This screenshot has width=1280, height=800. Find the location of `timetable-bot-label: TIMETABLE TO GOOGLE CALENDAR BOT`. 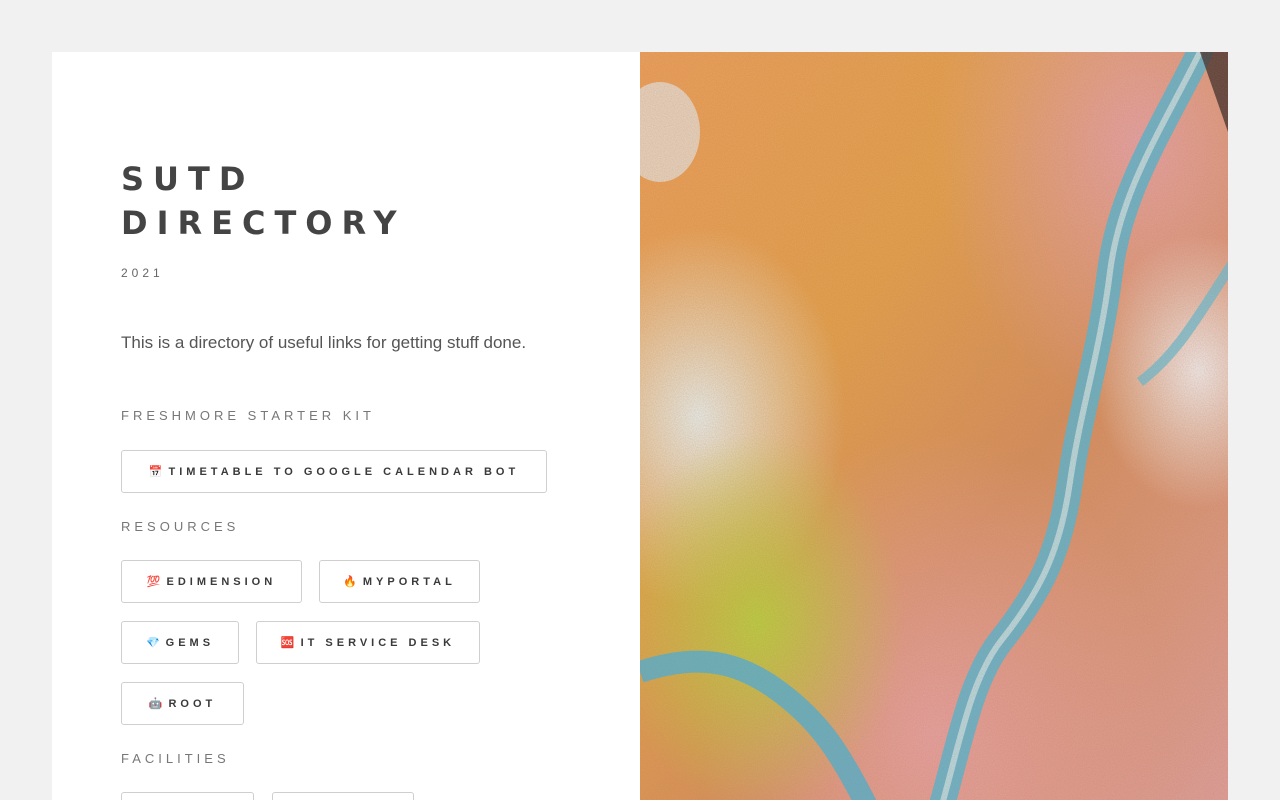

timetable-bot-label: TIMETABLE TO GOOGLE CALENDAR BOT is located at coordinates (344, 471).